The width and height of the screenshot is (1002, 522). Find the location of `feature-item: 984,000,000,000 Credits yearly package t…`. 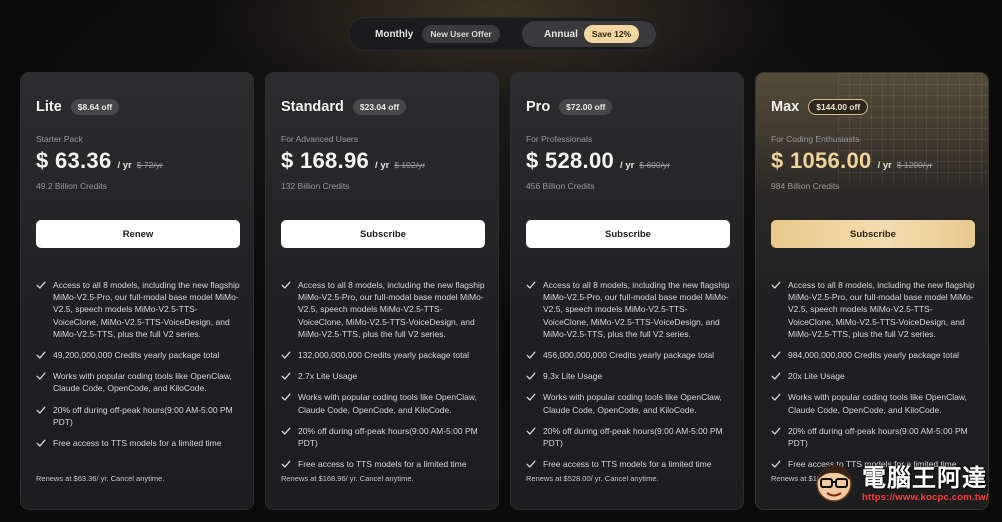

feature-item: 984,000,000,000 Credits yearly package t… is located at coordinates (874, 355).